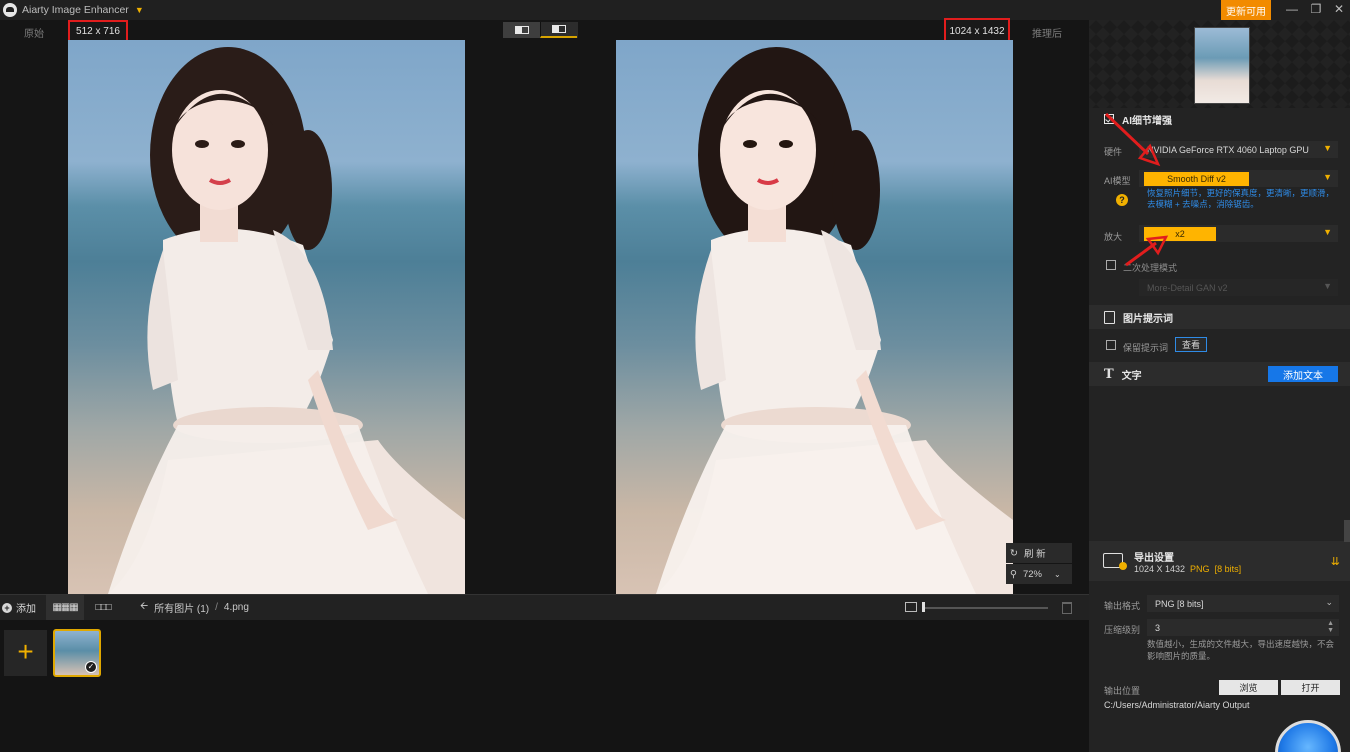 The image size is (1350, 752). I want to click on maximize-icon: ❐, so click(1316, 9).